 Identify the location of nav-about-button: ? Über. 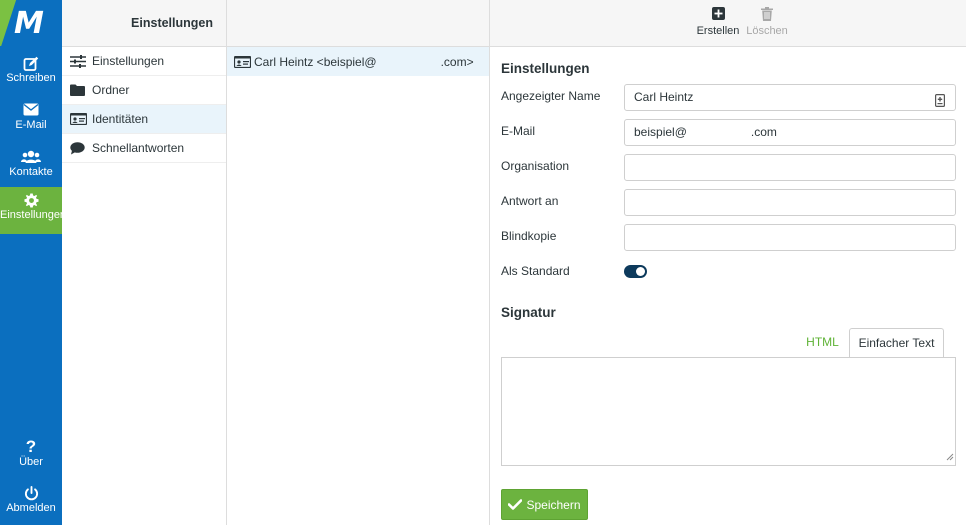
(31, 457).